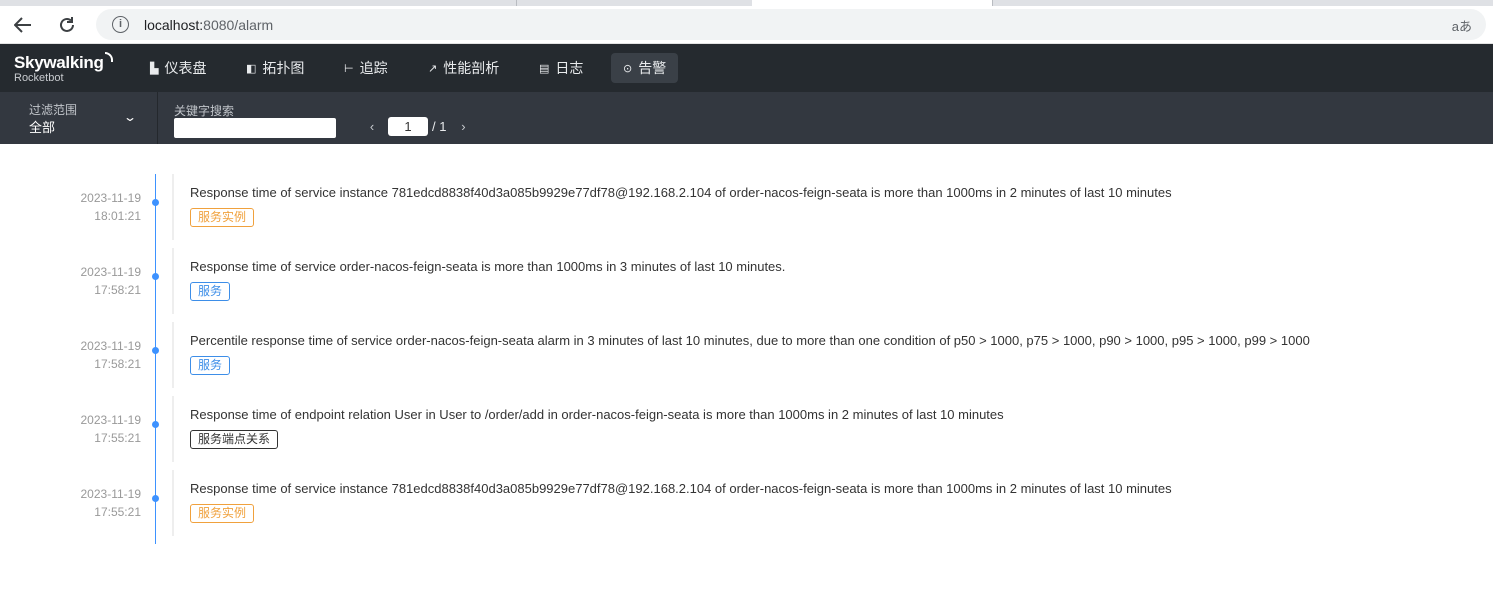 The width and height of the screenshot is (1493, 614). I want to click on arrow-left-icon, so click(22, 25).